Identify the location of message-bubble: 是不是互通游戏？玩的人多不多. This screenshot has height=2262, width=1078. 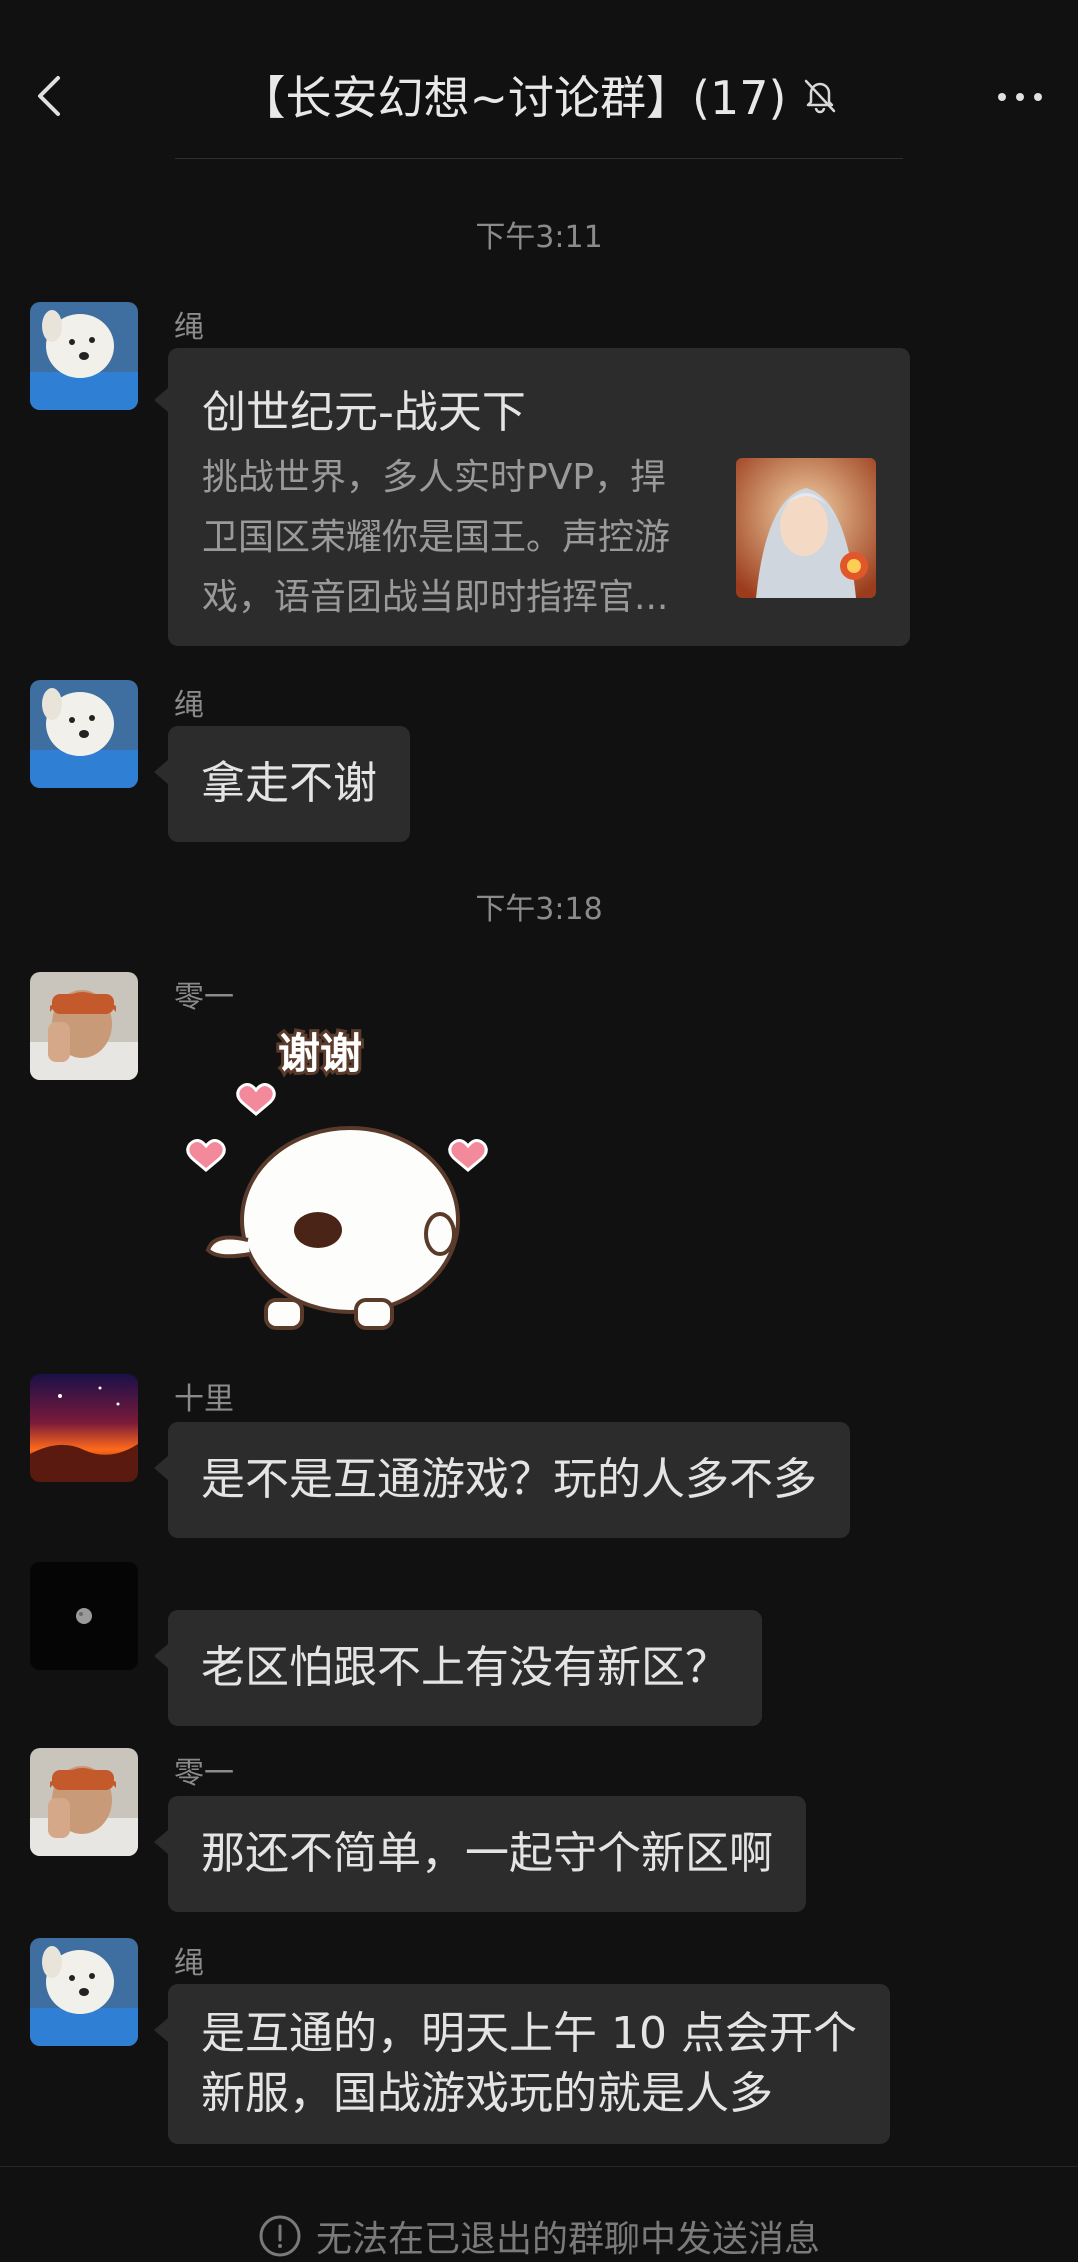
(502, 1480).